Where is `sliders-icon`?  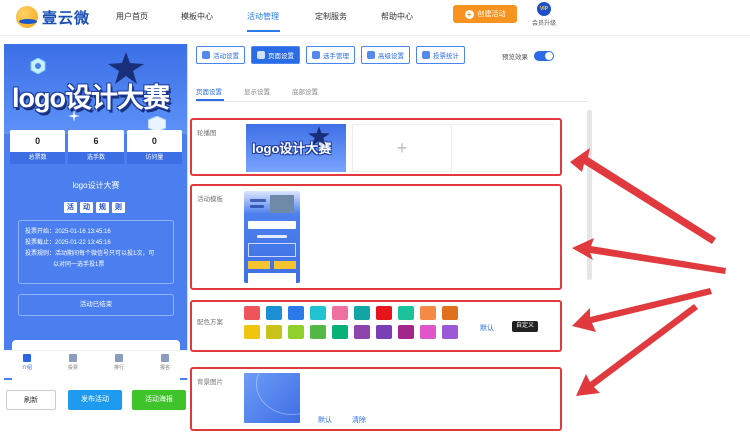 sliders-icon is located at coordinates (371, 55).